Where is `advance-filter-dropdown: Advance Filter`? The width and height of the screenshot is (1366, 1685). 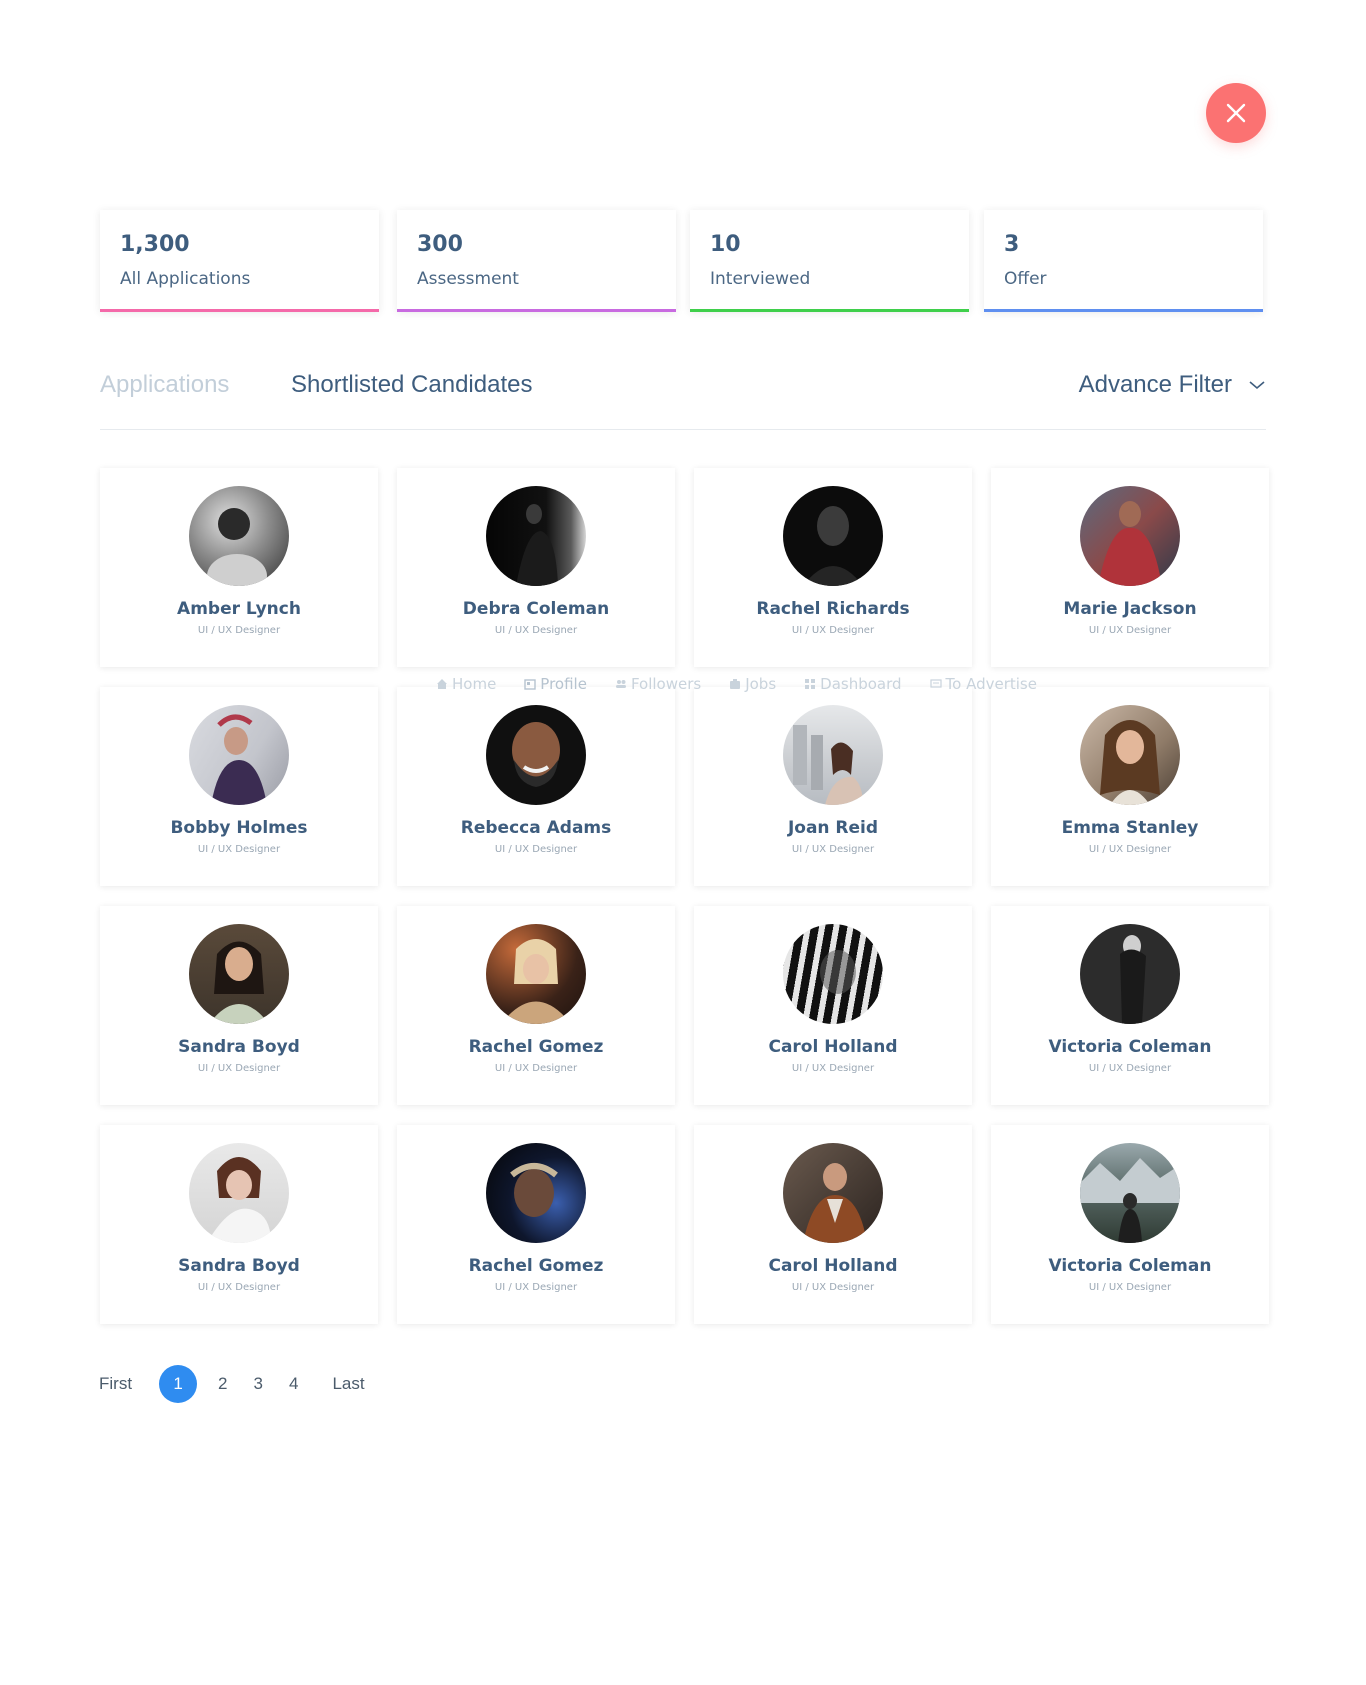
advance-filter-dropdown: Advance Filter is located at coordinates (1172, 385).